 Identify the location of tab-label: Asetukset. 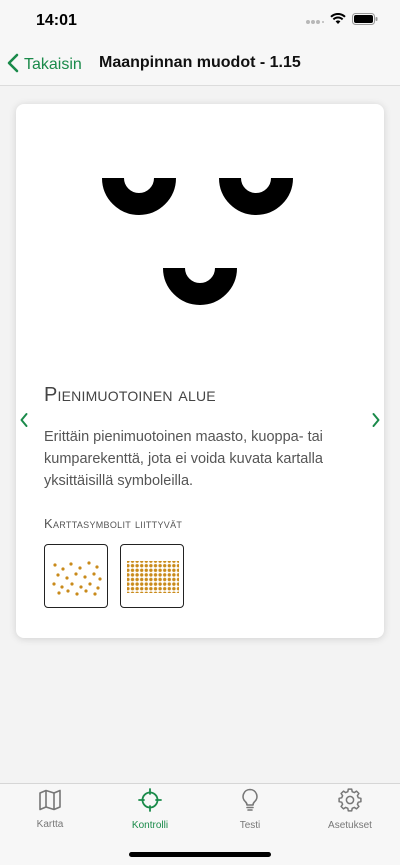
(350, 825).